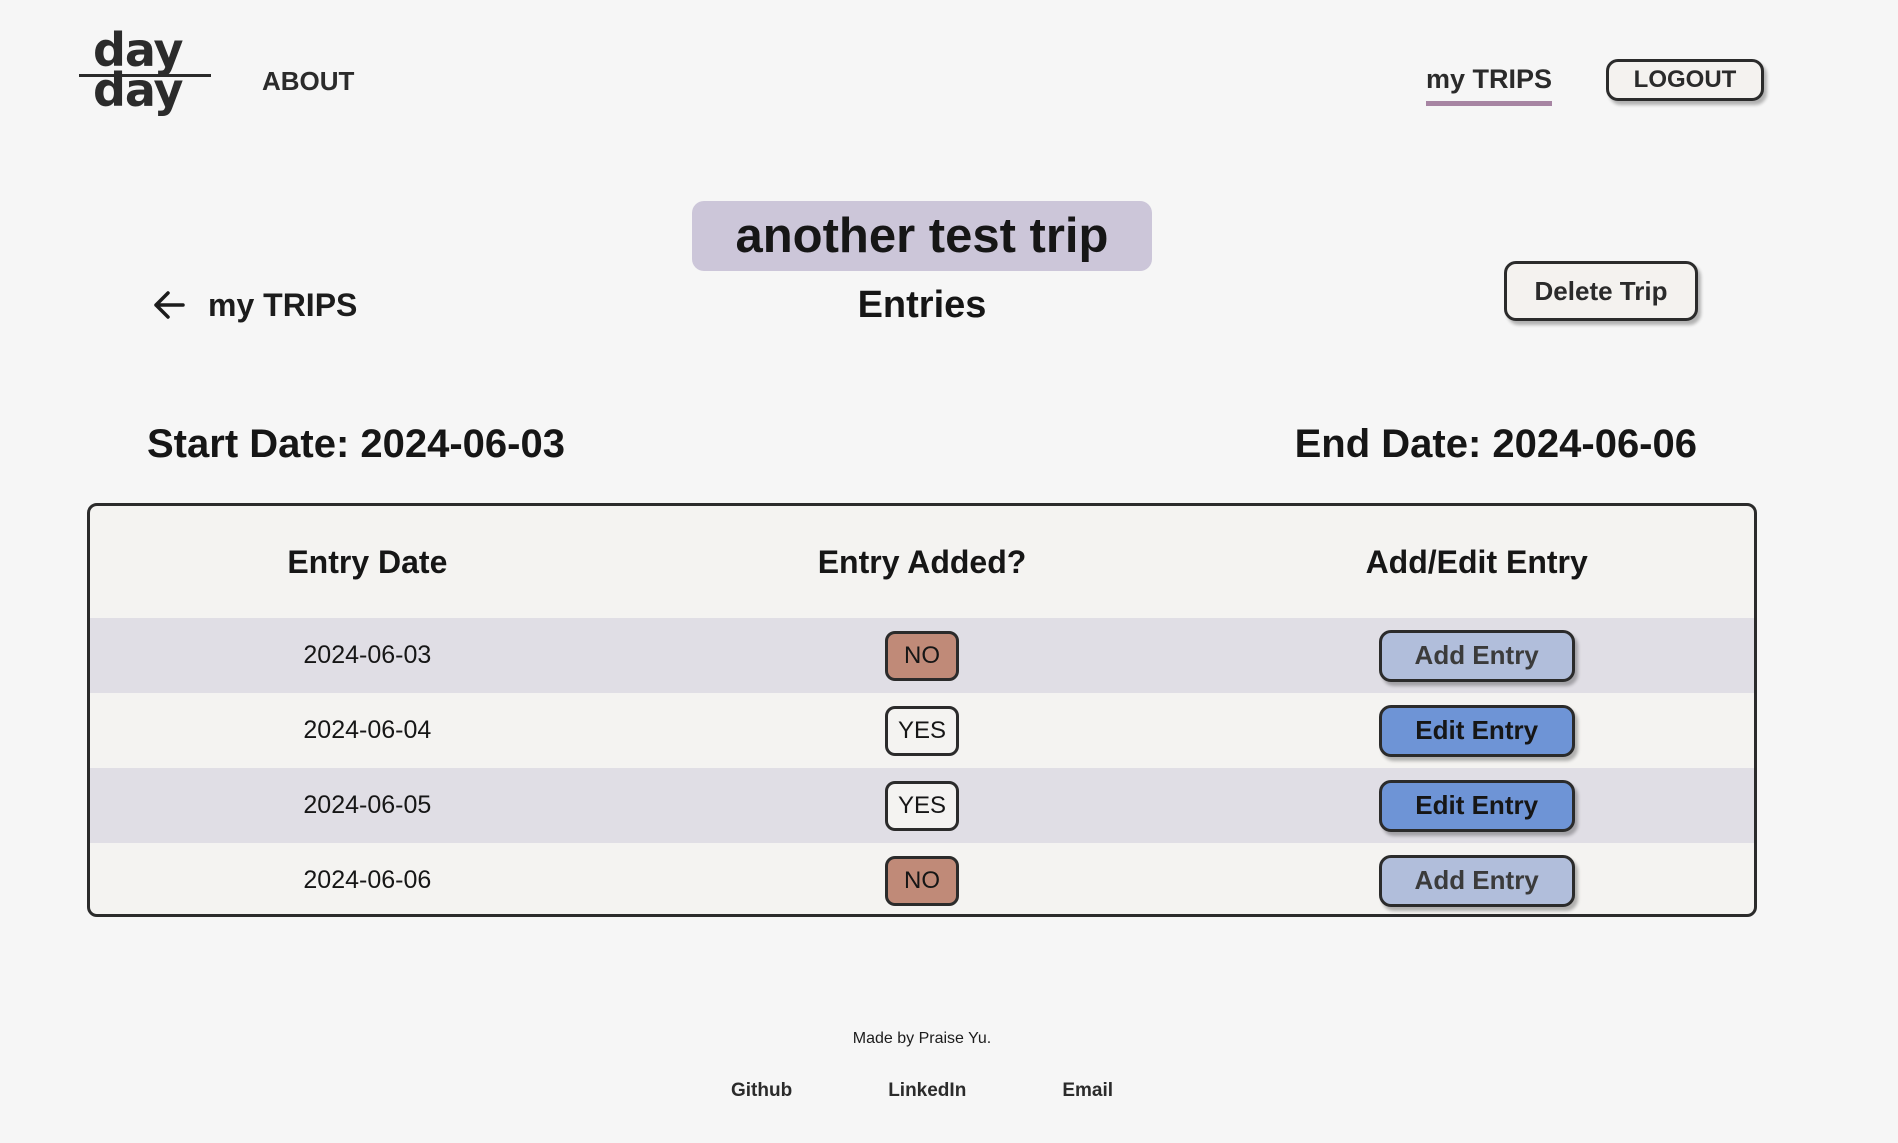 This screenshot has width=1898, height=1143. I want to click on entry-date: 2024-06-04, so click(367, 730).